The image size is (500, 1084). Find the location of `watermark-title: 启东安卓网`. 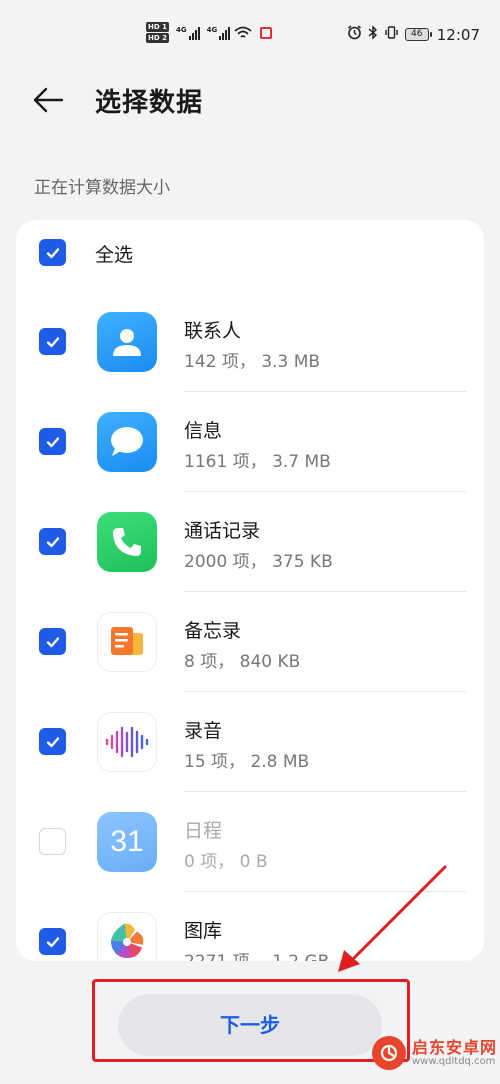

watermark-title: 启东安卓网 is located at coordinates (455, 1047).